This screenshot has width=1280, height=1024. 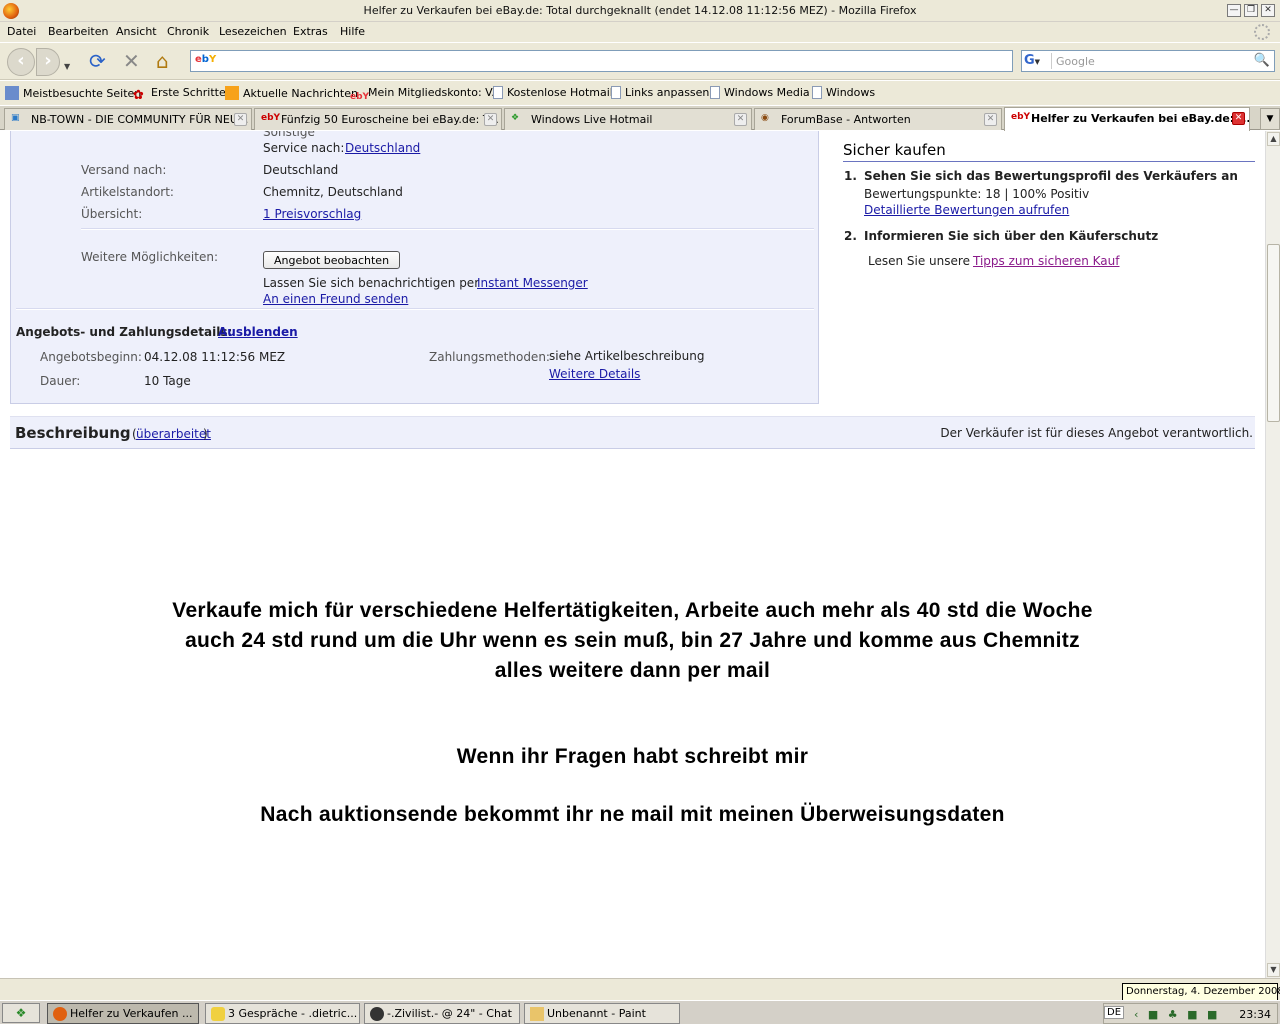 What do you see at coordinates (843, 92) in the screenshot?
I see `bookmark-windows: Windows` at bounding box center [843, 92].